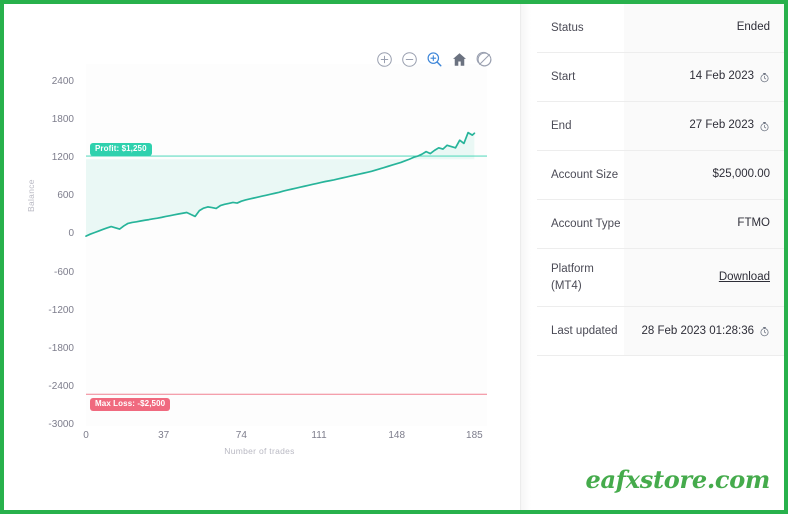 Image resolution: width=788 pixels, height=514 pixels. Describe the element at coordinates (130, 405) in the screenshot. I see `max-loss-label: Max Loss: -$2,500` at that location.